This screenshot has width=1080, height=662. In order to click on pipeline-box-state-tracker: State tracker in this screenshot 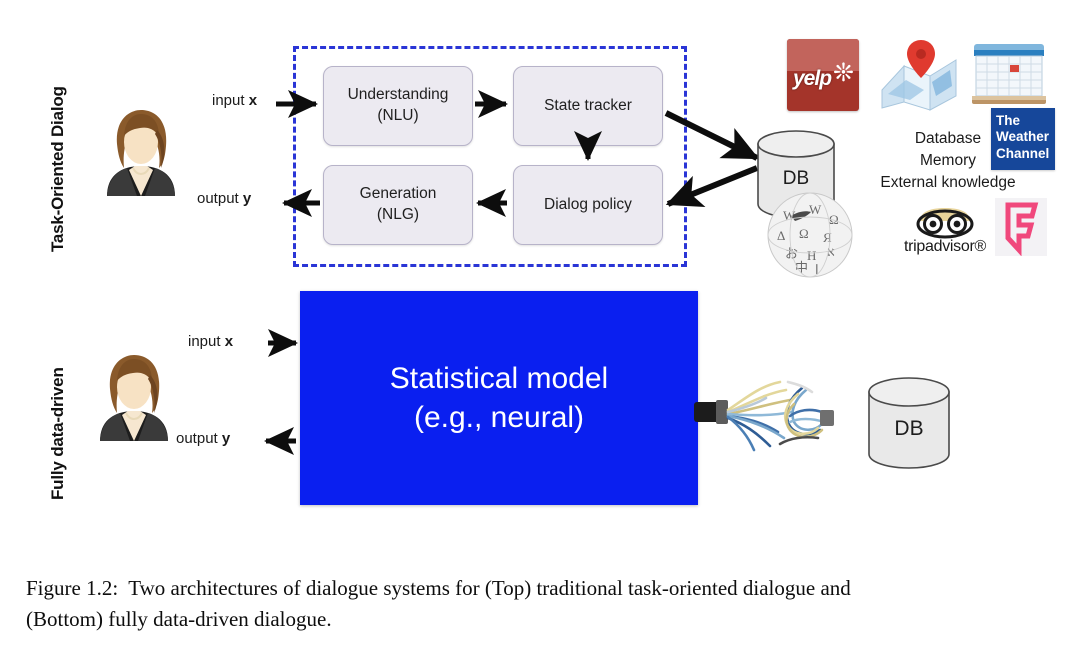, I will do `click(588, 106)`.